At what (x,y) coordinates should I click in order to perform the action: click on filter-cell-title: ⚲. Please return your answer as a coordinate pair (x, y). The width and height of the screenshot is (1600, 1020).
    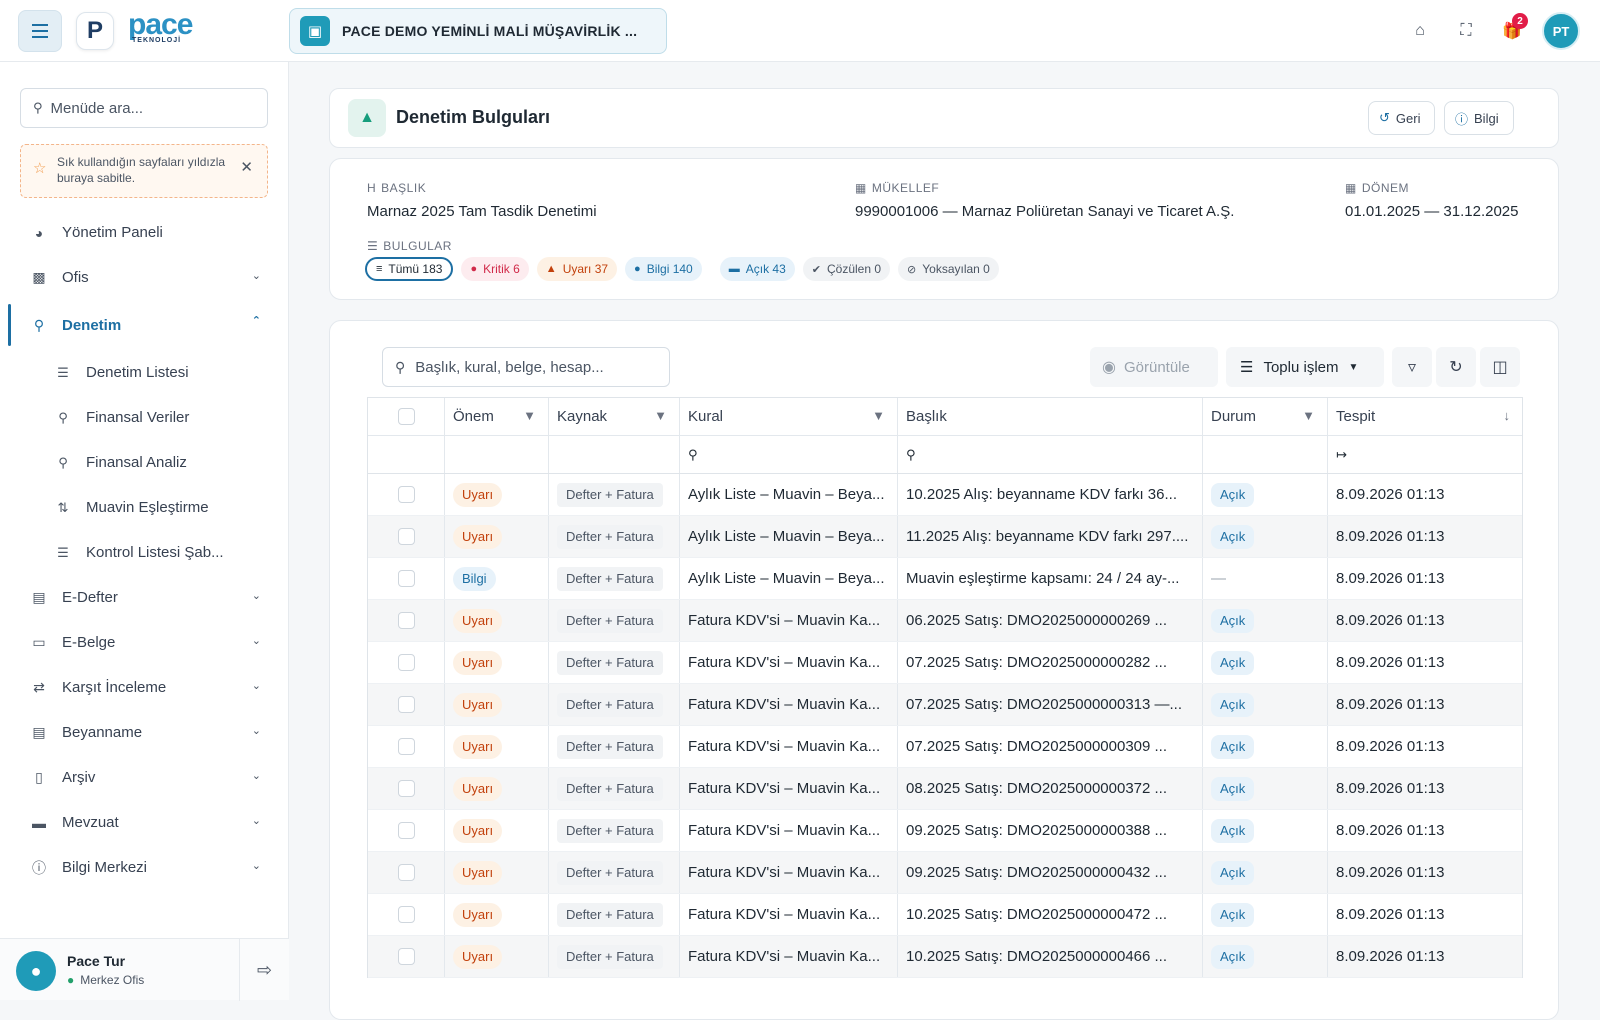
    Looking at the image, I should click on (1050, 454).